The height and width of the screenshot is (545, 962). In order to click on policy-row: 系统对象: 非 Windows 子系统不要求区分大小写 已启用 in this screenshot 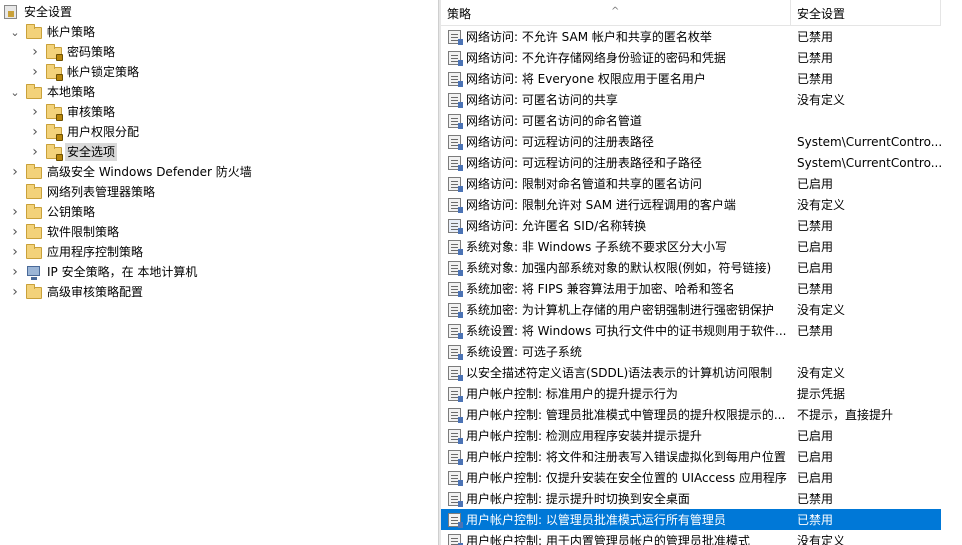, I will do `click(691, 246)`.